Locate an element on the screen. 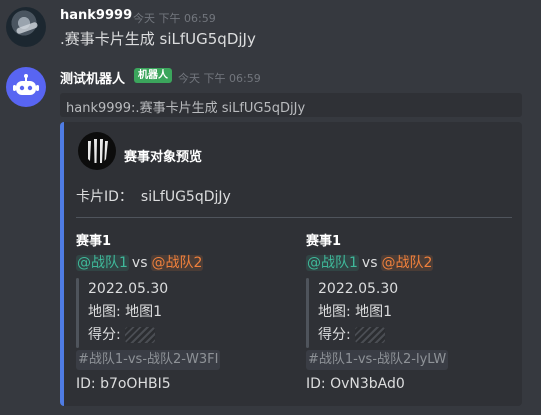 This screenshot has width=541, height=415. message-content: .赛事卡片生成 siLfUG5qDjJy is located at coordinates (158, 39).